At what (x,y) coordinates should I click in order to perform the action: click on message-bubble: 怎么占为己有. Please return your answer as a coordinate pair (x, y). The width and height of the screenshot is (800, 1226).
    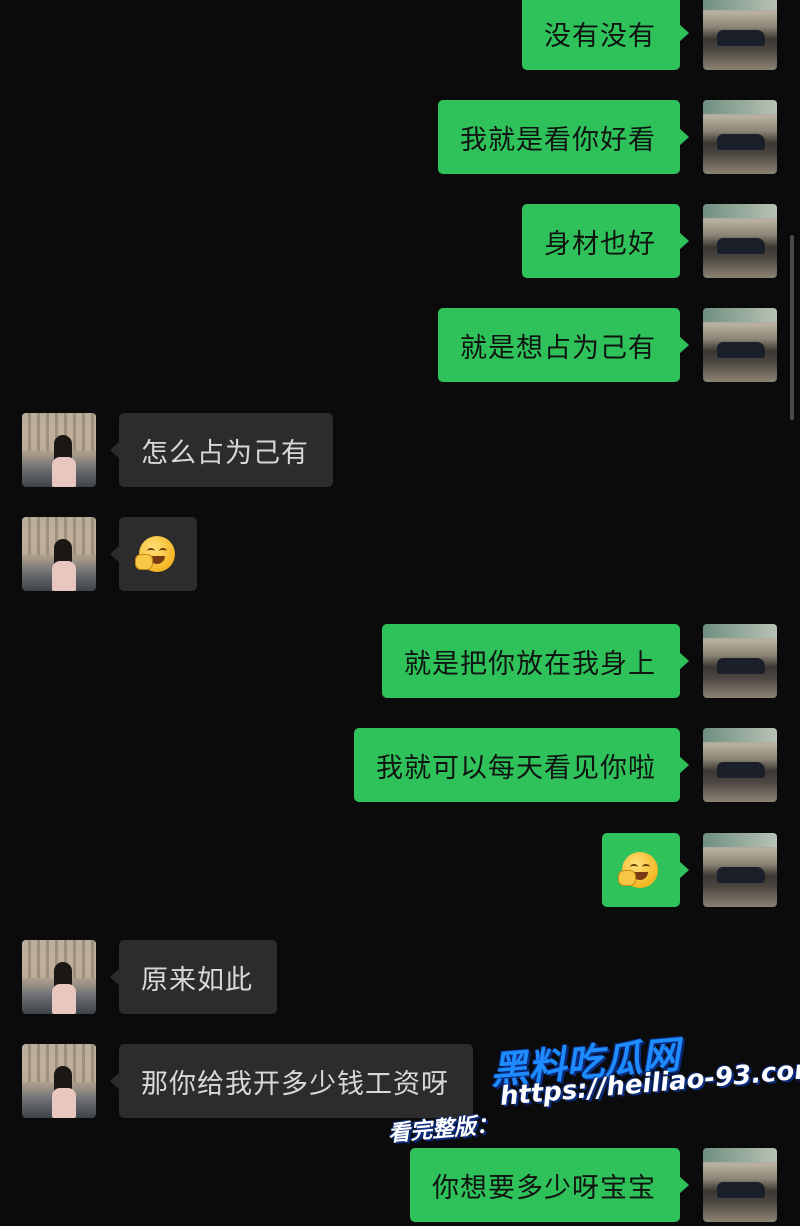
    Looking at the image, I should click on (221, 450).